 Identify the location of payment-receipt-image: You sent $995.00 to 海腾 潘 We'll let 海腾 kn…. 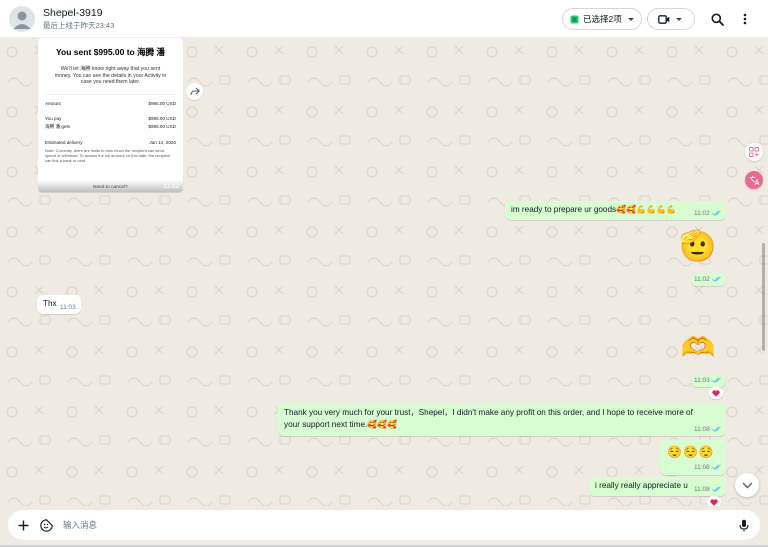
(110, 115).